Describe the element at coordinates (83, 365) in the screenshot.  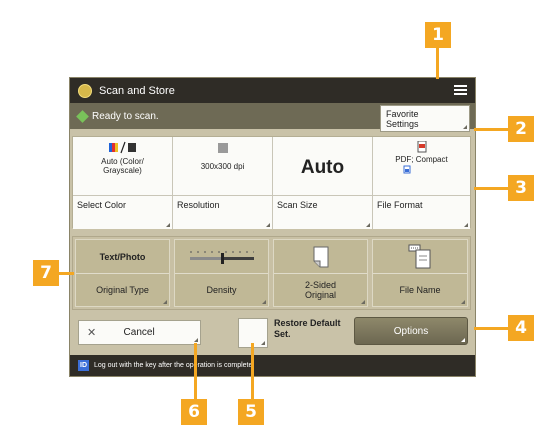
I see `id-key-icon: ID` at that location.